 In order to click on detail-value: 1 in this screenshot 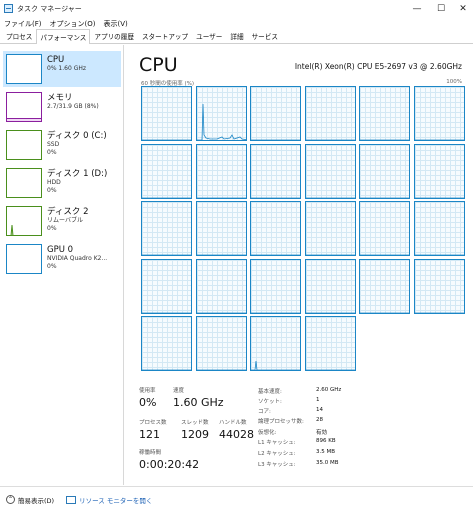, I will do `click(318, 400)`.